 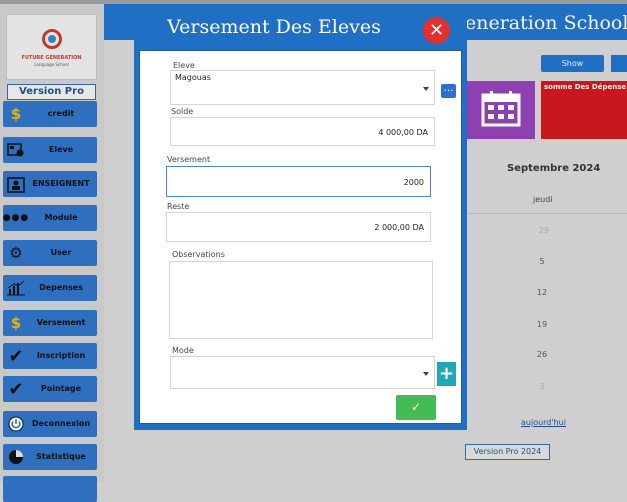 I want to click on logo-emblem-icon, so click(x=52, y=39).